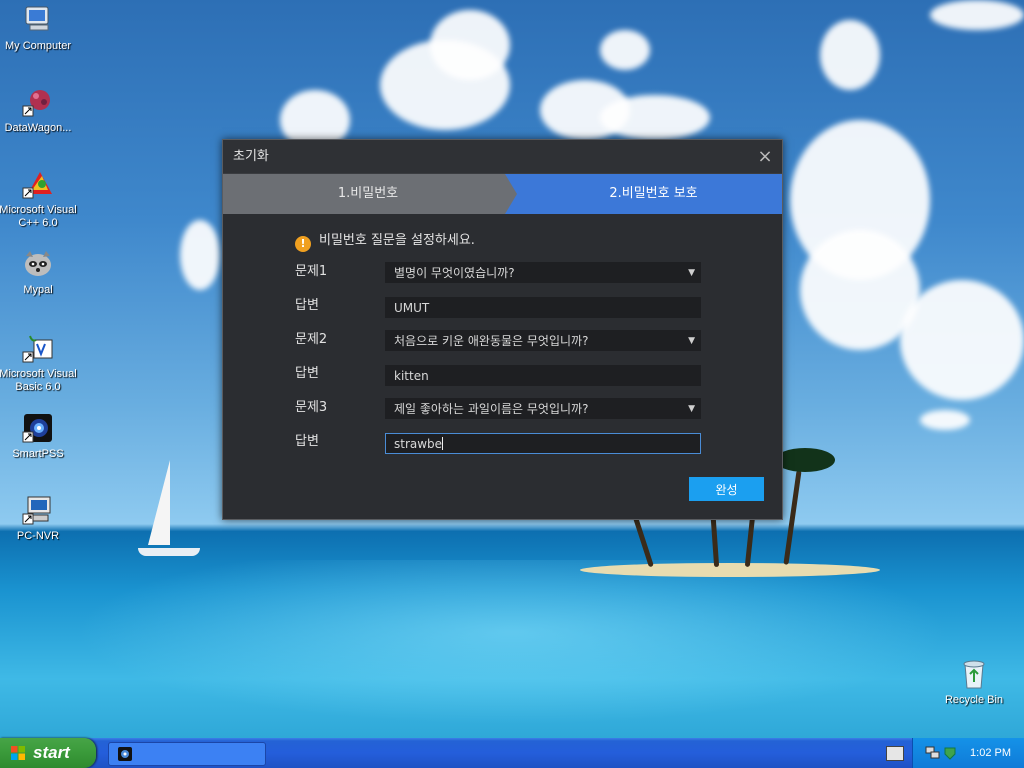  Describe the element at coordinates (543, 375) in the screenshot. I see `answer2-input: kitten` at that location.